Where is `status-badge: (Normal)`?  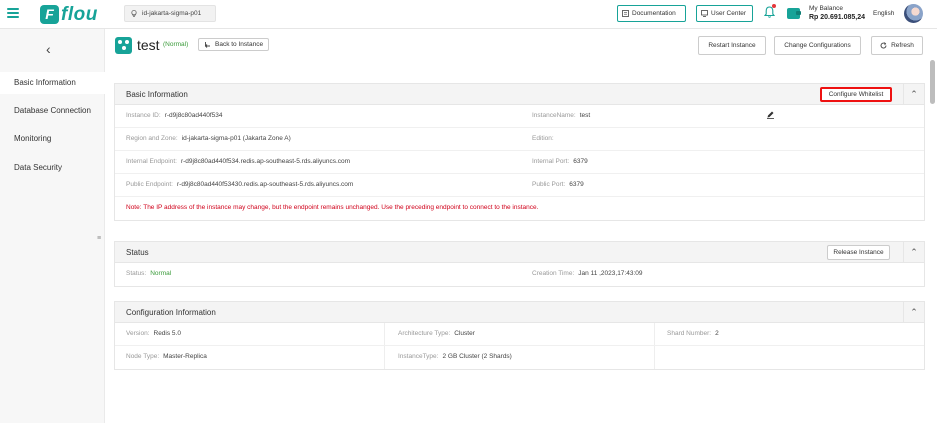 status-badge: (Normal) is located at coordinates (176, 44).